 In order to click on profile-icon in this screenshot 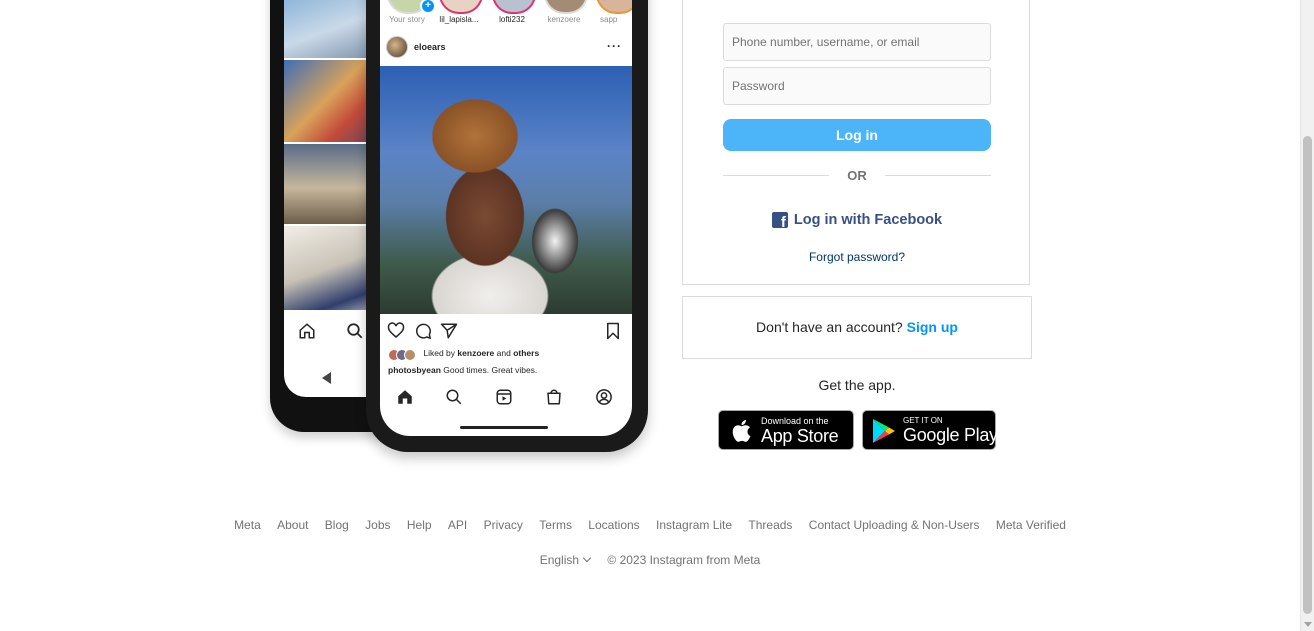, I will do `click(604, 397)`.